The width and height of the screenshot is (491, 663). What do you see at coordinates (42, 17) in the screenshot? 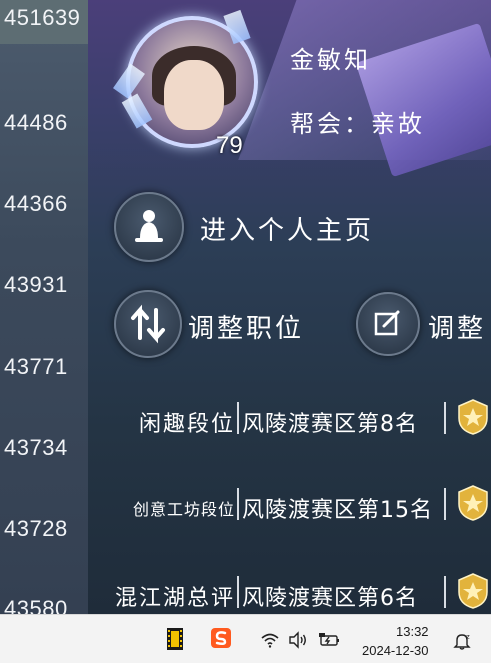
I see `leaderboard-score: 451639` at bounding box center [42, 17].